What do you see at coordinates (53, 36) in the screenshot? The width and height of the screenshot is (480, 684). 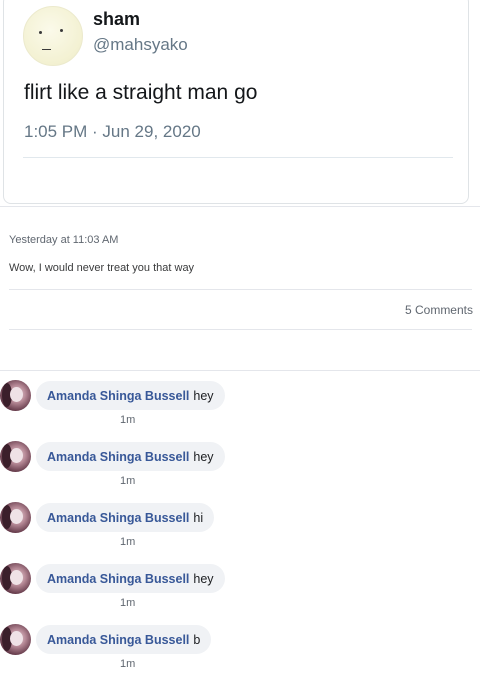 I see `tweet-avatar` at bounding box center [53, 36].